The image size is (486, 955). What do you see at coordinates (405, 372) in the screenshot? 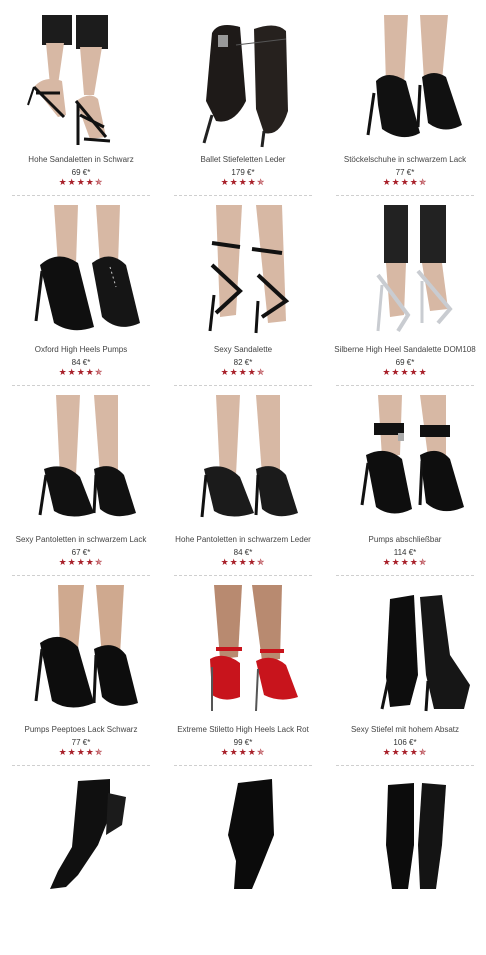
I see `rating-stars: ★★★★★` at bounding box center [405, 372].